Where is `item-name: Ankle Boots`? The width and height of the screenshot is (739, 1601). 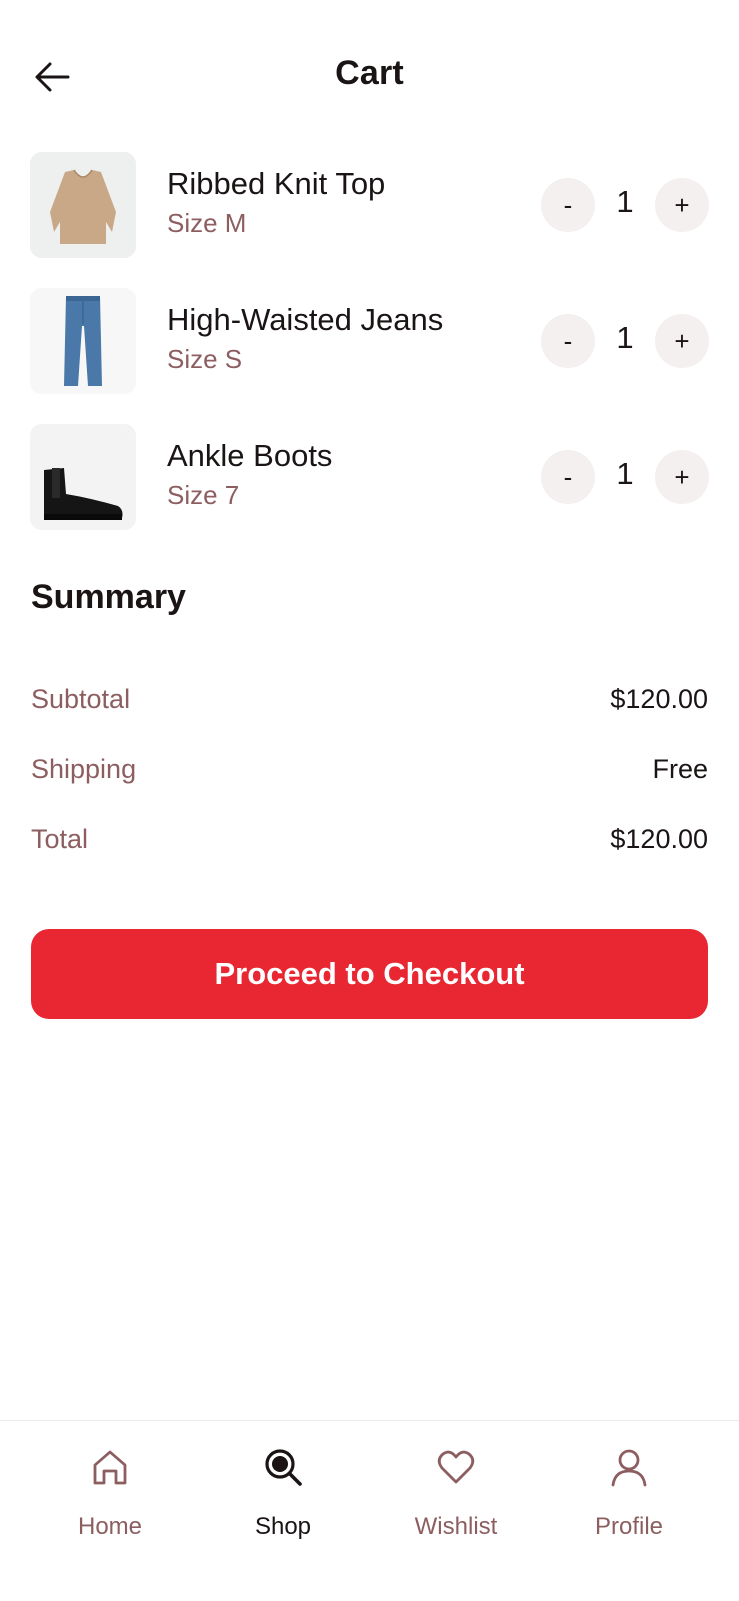
item-name: Ankle Boots is located at coordinates (250, 455).